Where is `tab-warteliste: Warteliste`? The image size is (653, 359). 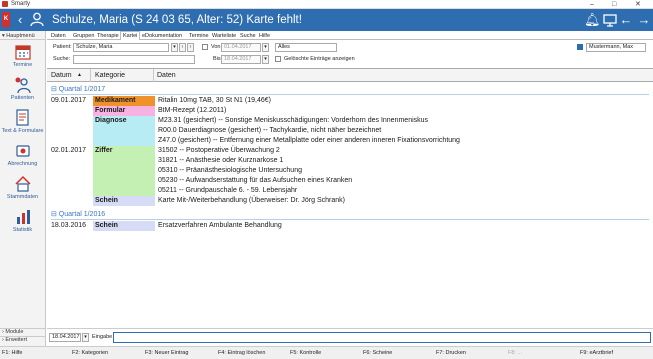
tab-warteliste: Warteliste is located at coordinates (224, 36).